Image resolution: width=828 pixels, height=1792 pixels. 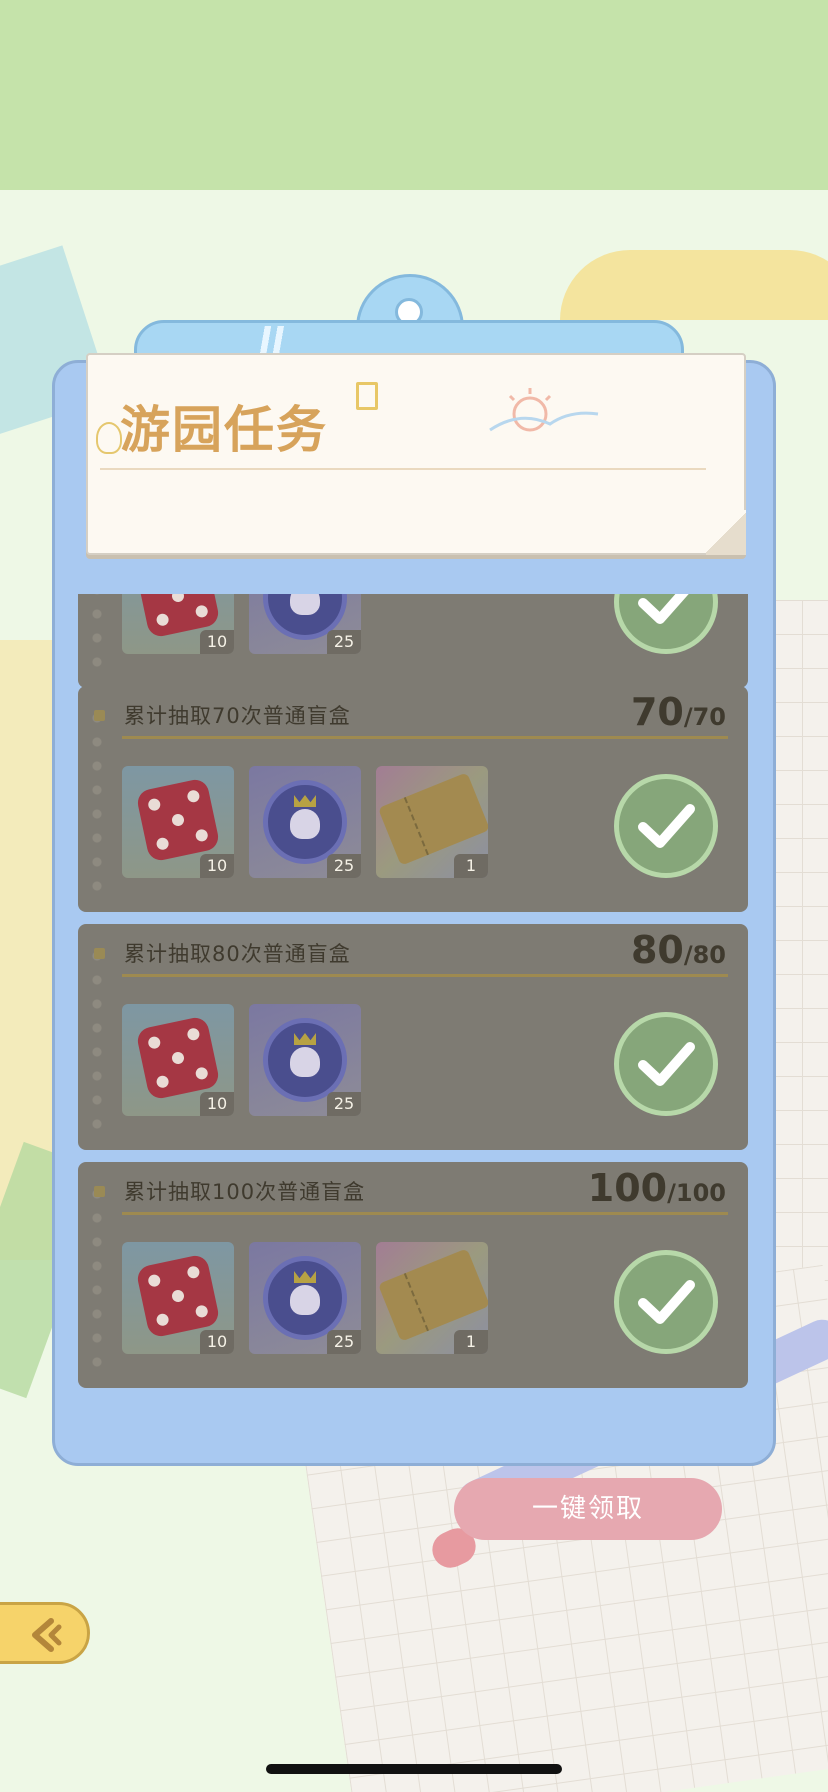 I want to click on task-name: 累计抽取70次普通盲盒, so click(x=237, y=716).